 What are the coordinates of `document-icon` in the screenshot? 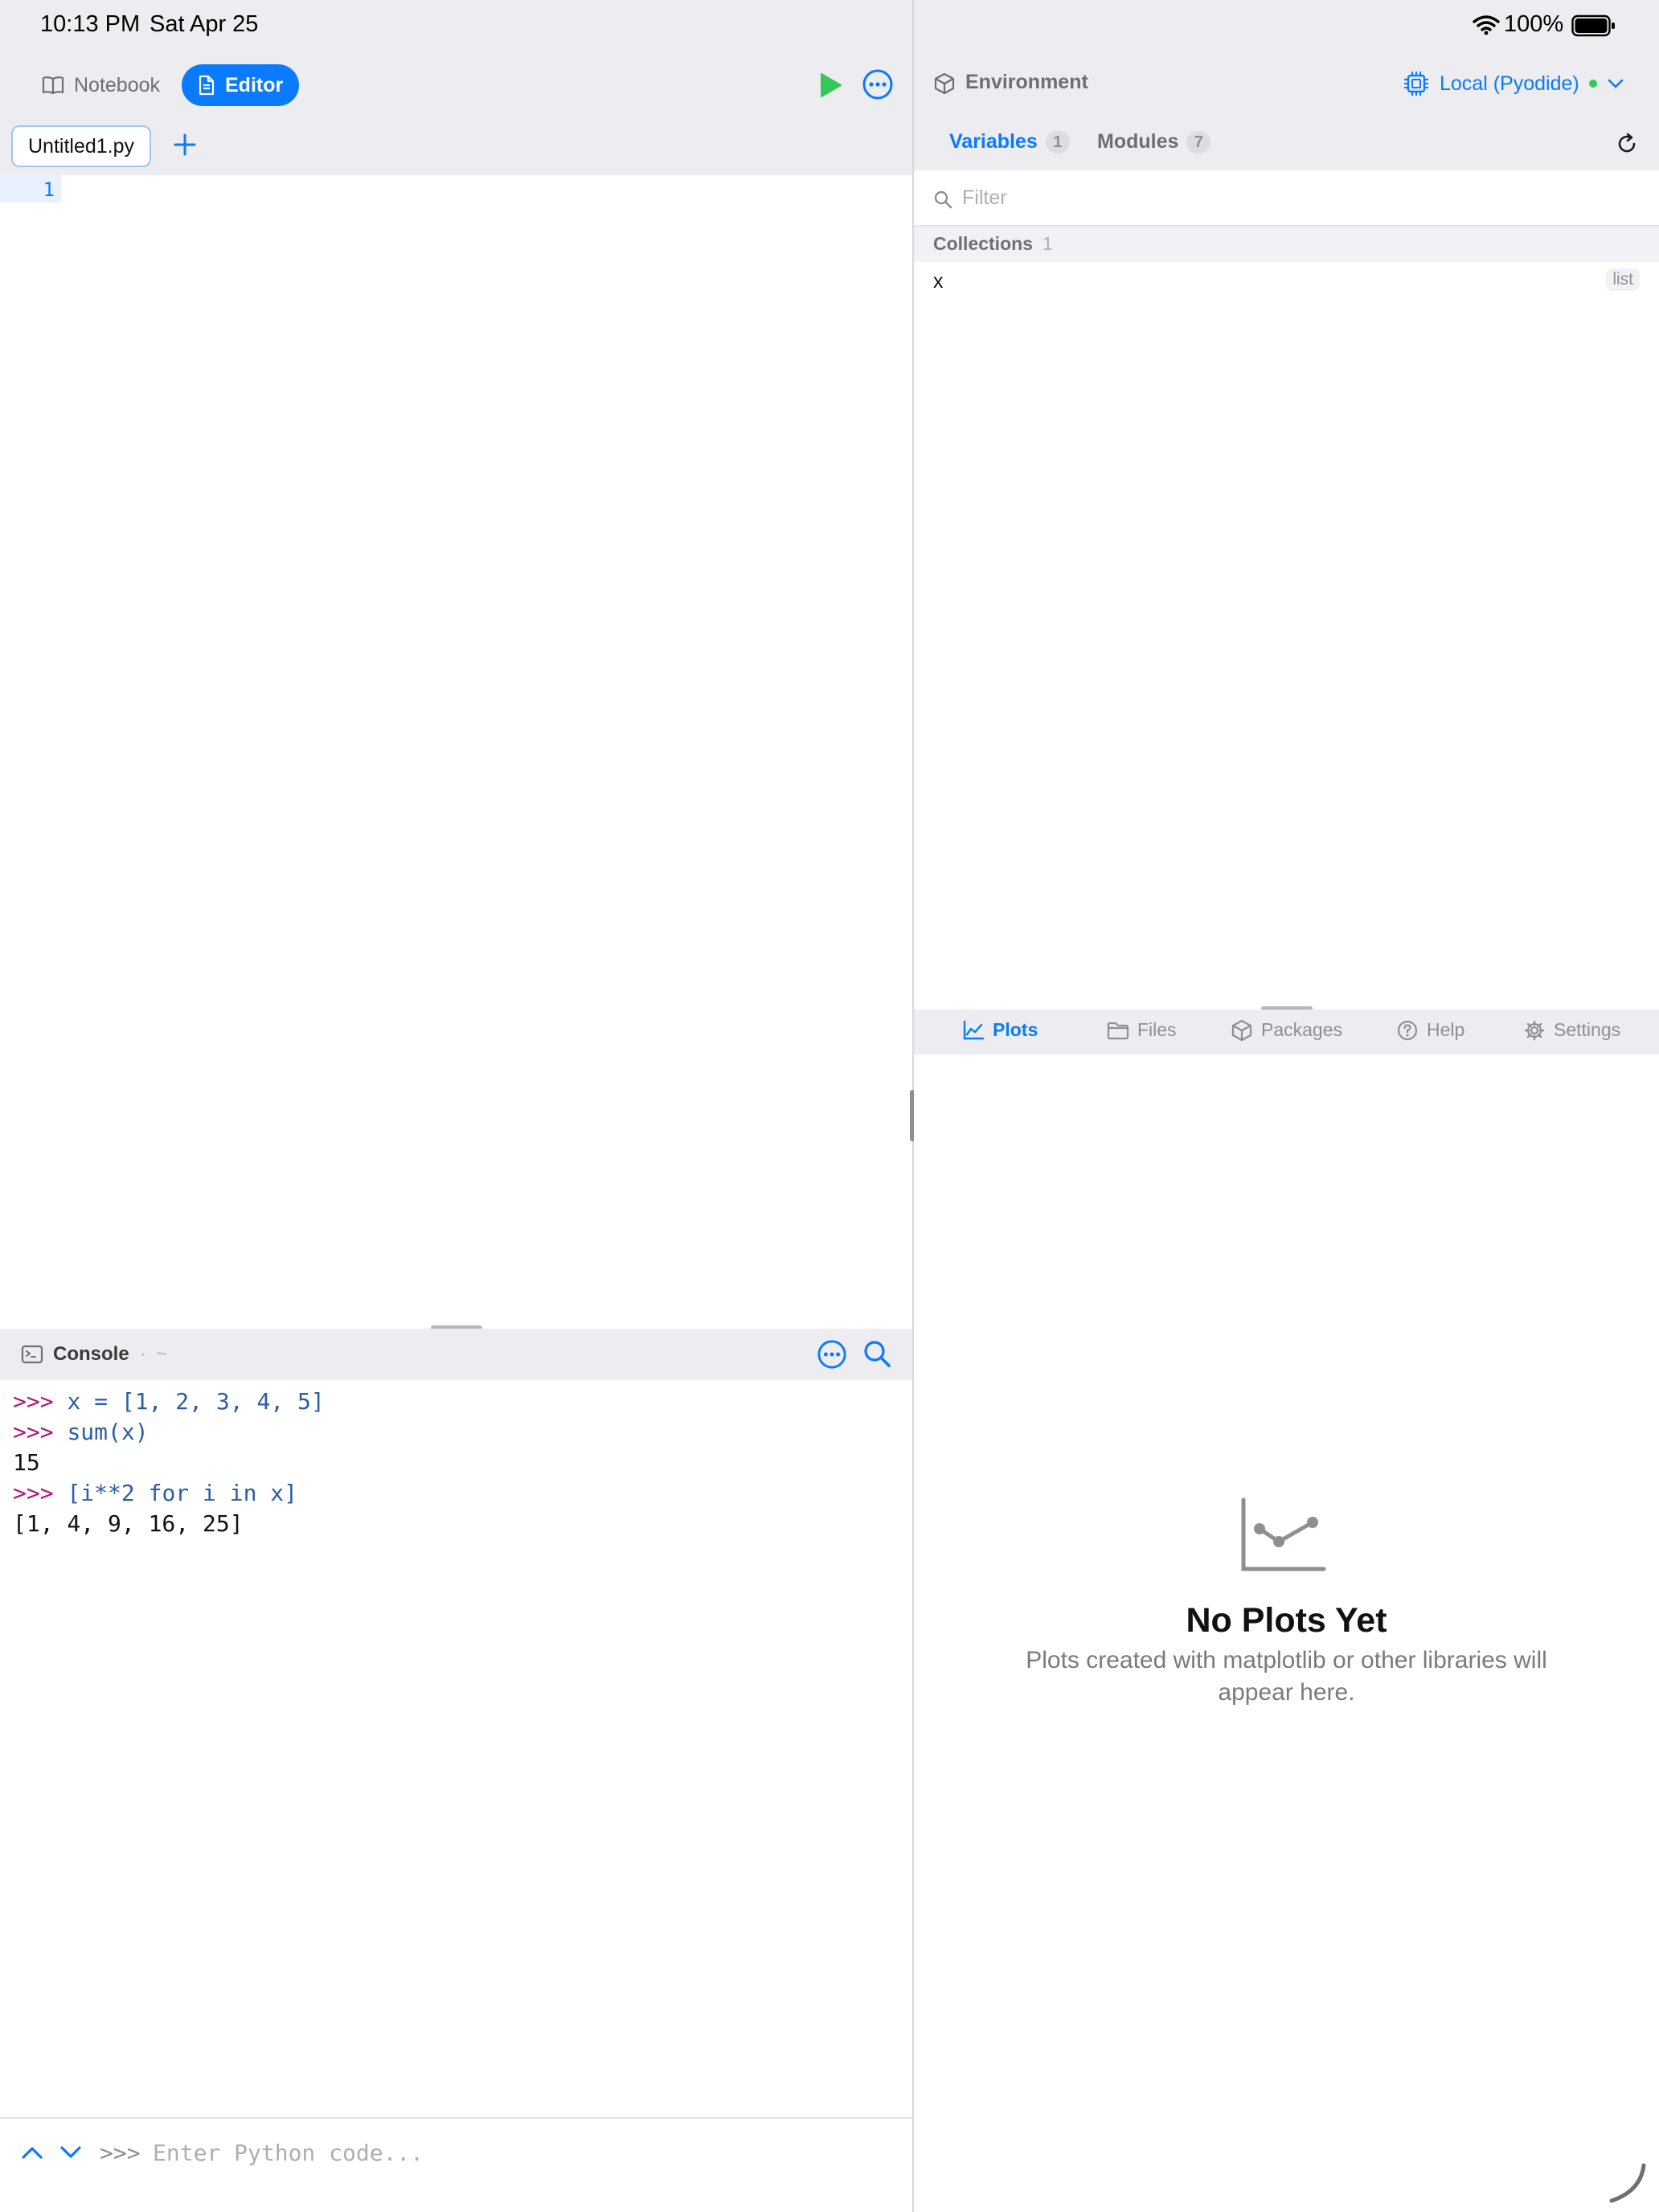 It's located at (206, 85).